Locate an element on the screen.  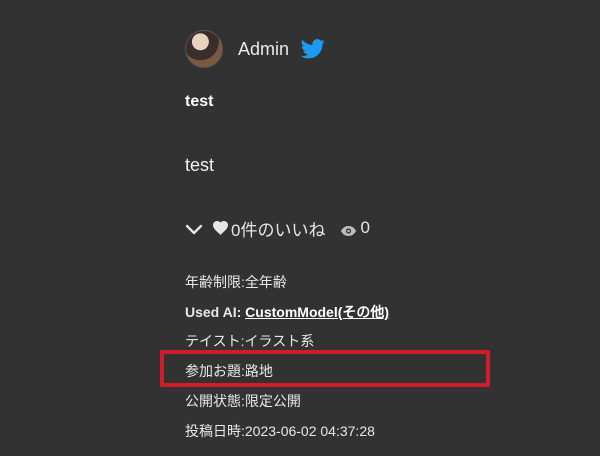
author-name: Admin is located at coordinates (263, 49).